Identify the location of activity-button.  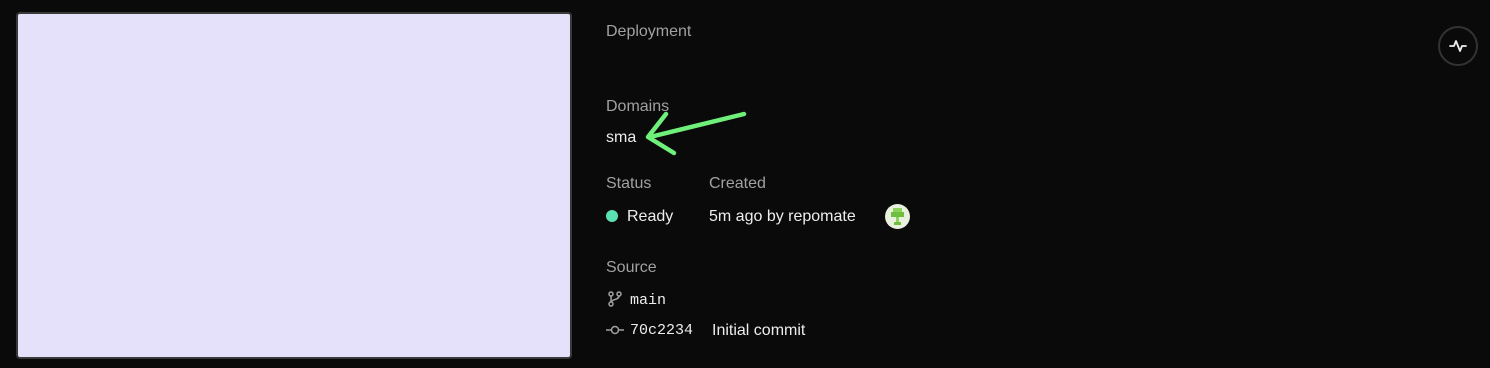
(1458, 46).